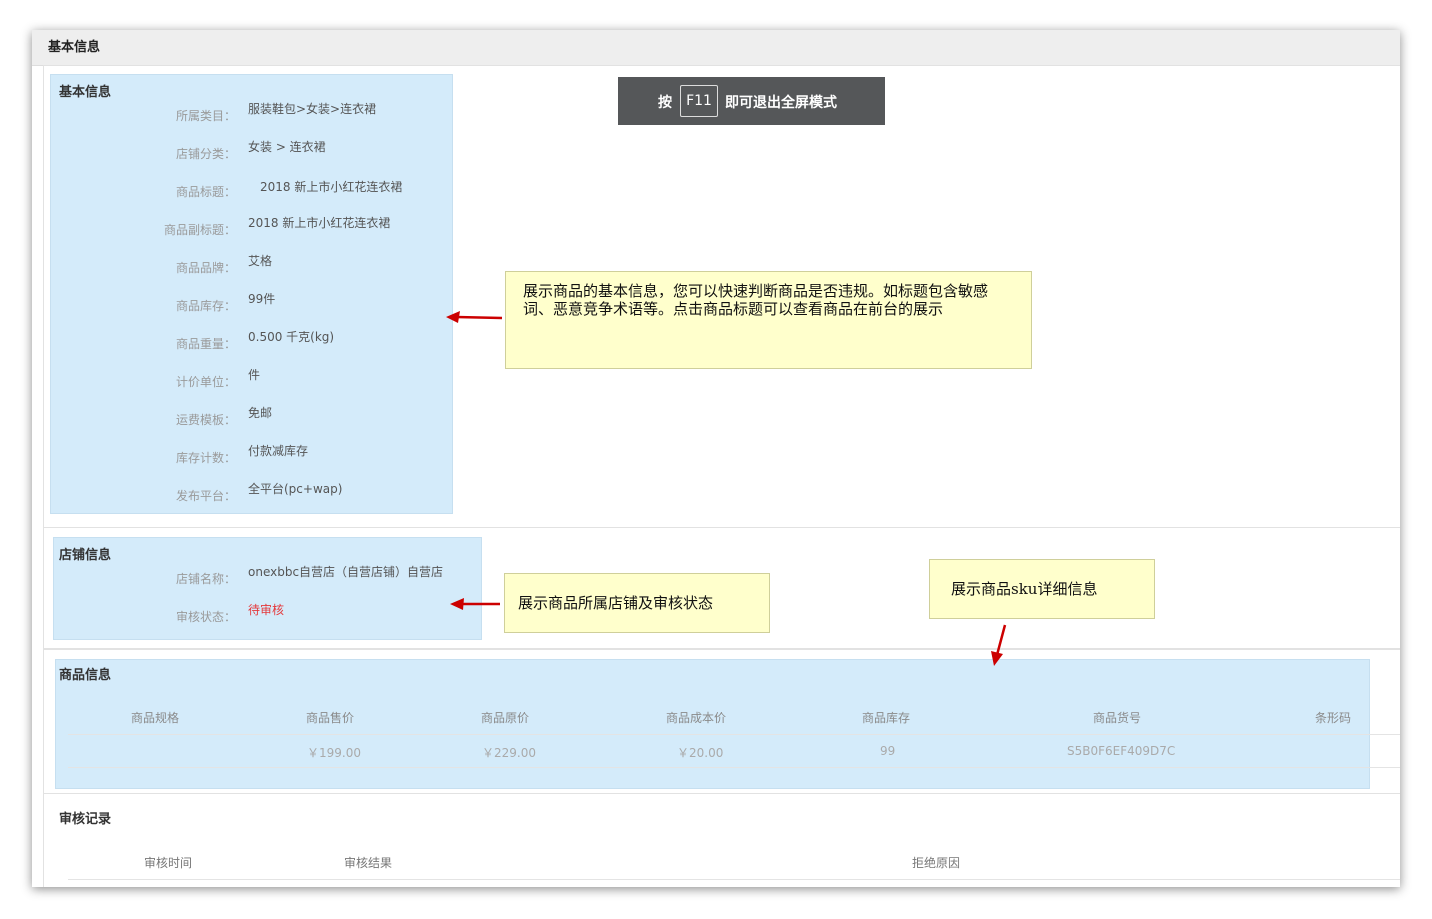 The width and height of the screenshot is (1432, 919). Describe the element at coordinates (479, 317) in the screenshot. I see `arrow-basic-info` at that location.